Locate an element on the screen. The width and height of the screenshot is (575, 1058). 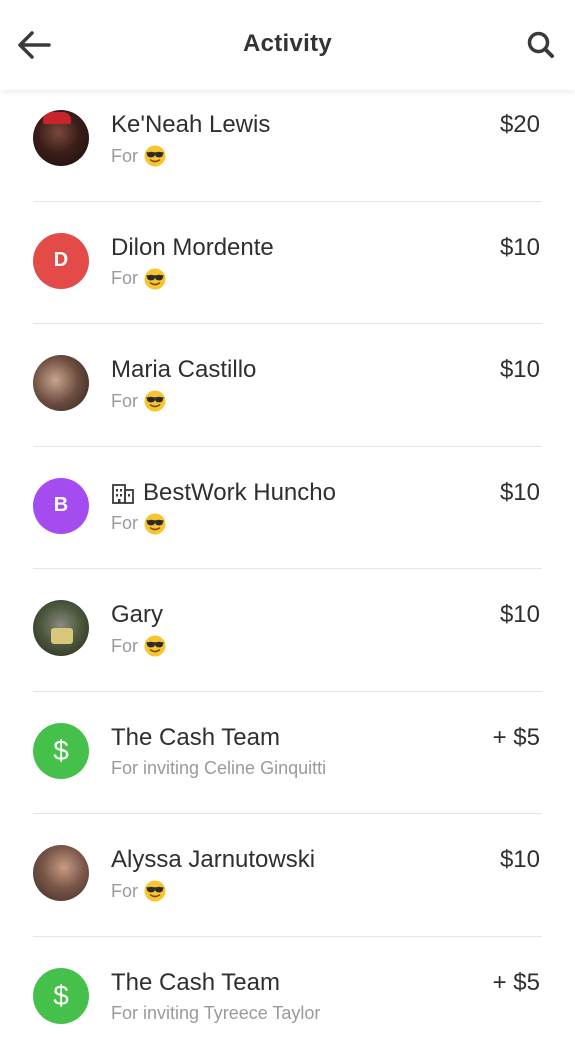
building-icon is located at coordinates (123, 493).